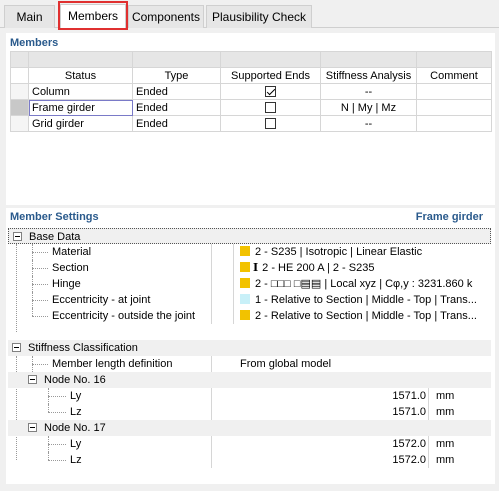 Image resolution: width=499 pixels, height=491 pixels. I want to click on hinge-color-icon, so click(245, 283).